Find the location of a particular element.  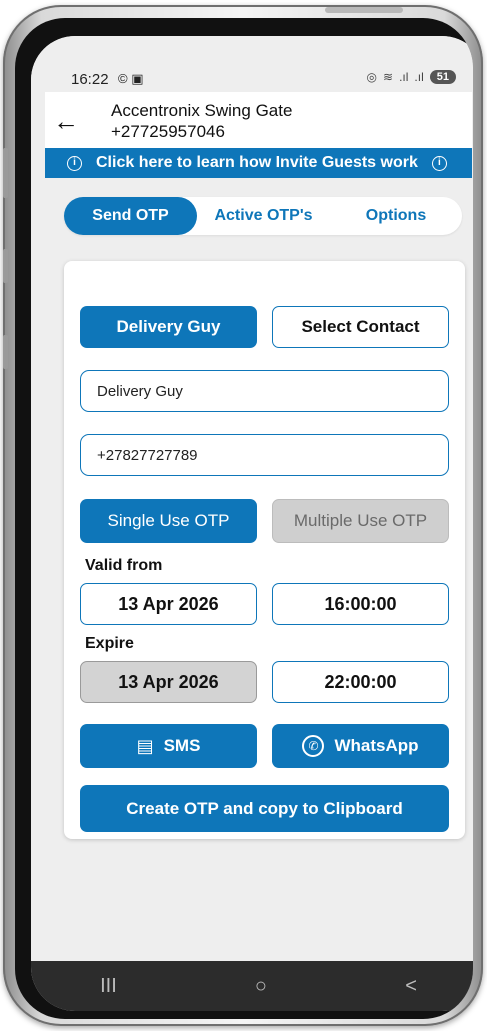

valid-from-label: Valid from is located at coordinates (124, 565).